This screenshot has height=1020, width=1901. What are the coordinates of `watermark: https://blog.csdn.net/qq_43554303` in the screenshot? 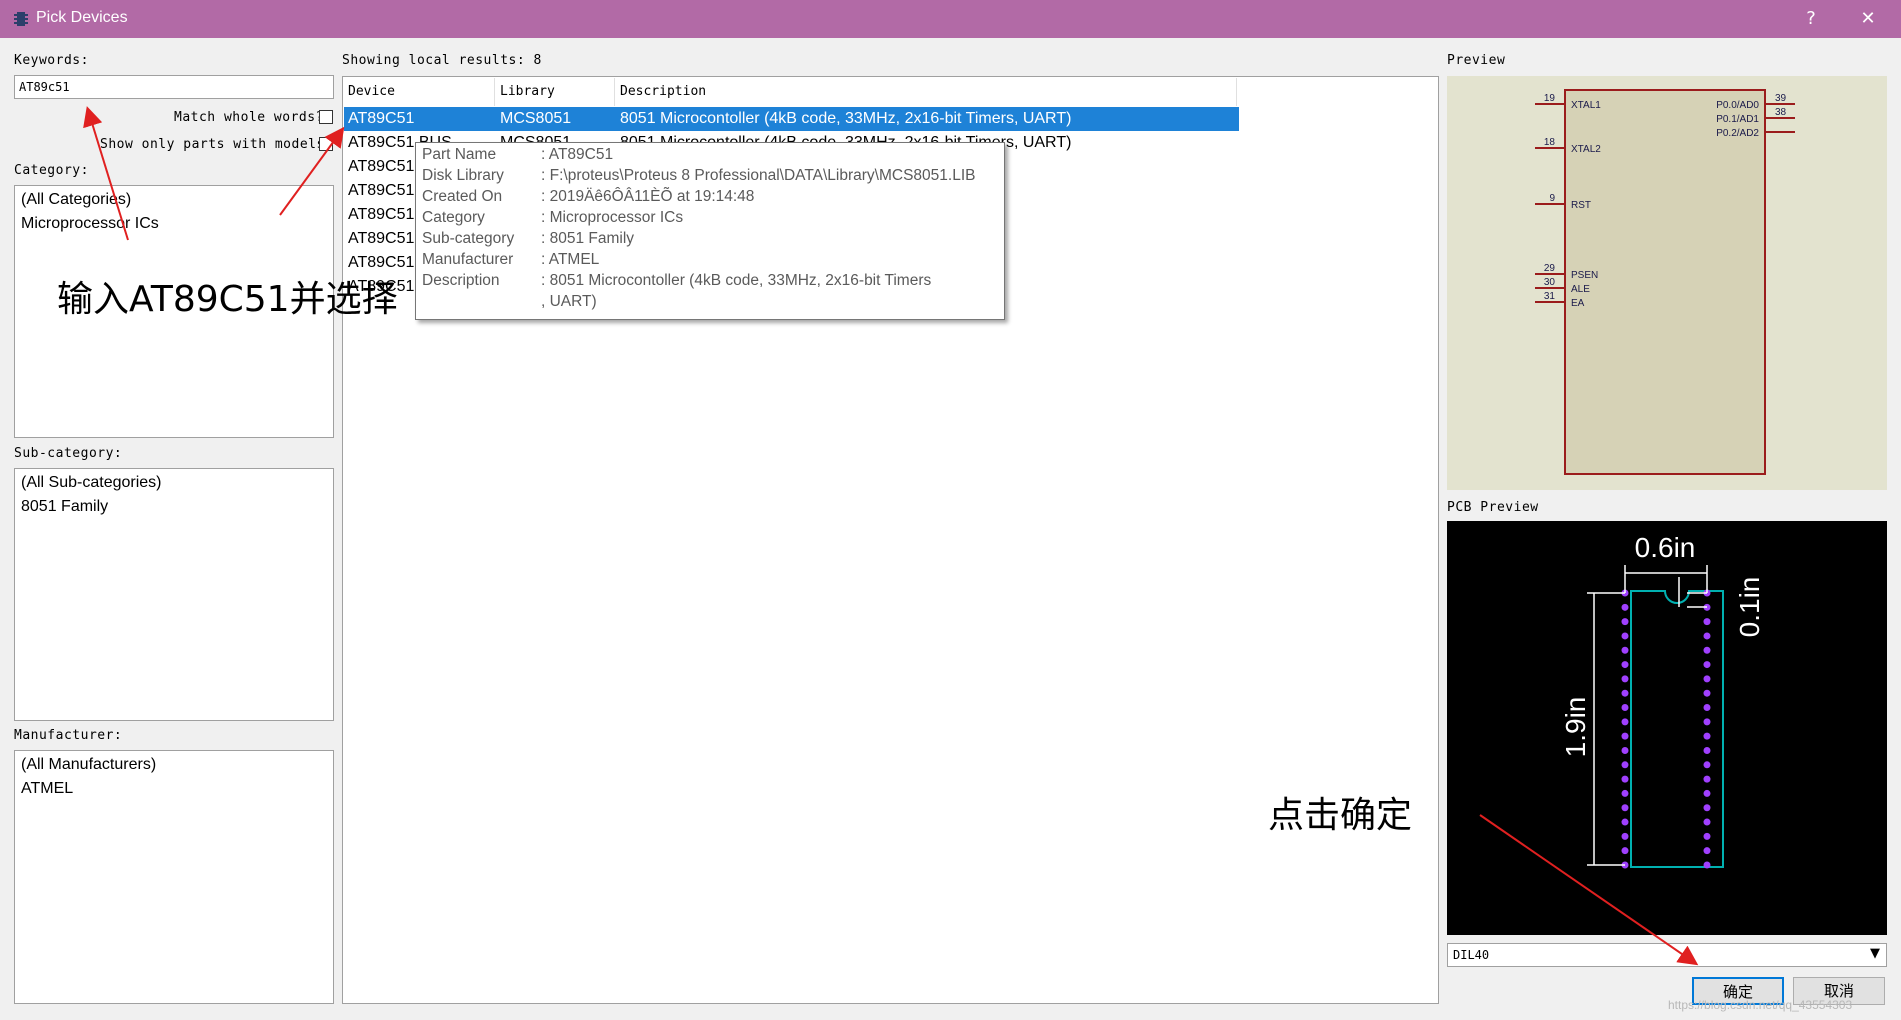 It's located at (1760, 1005).